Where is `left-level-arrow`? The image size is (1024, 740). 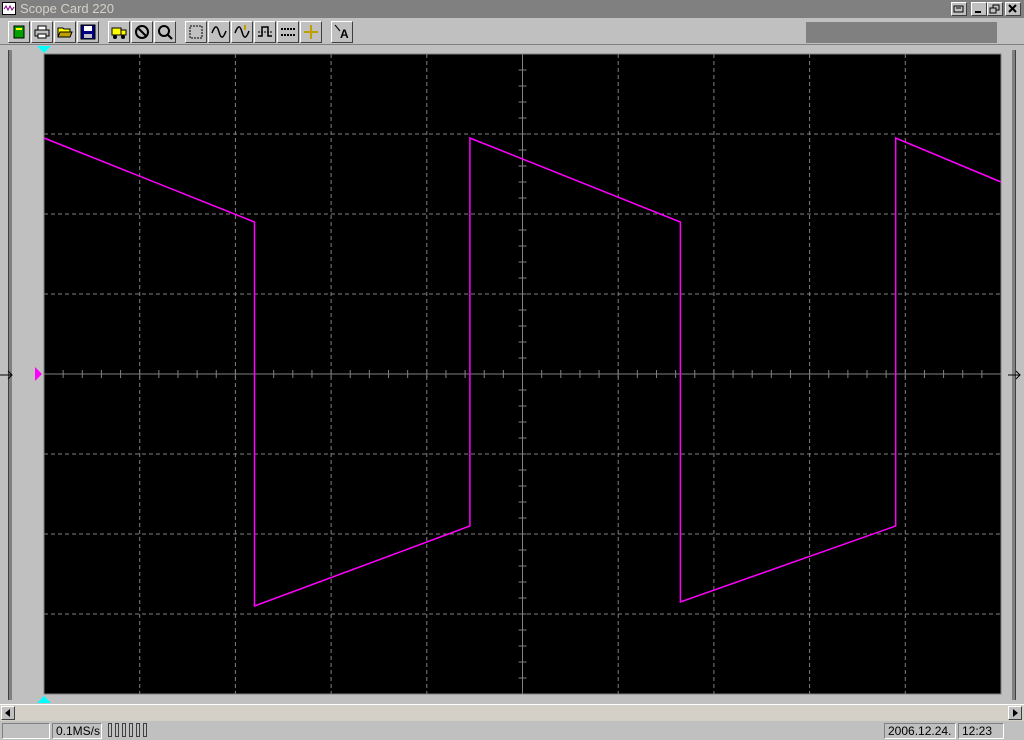 left-level-arrow is located at coordinates (6, 375).